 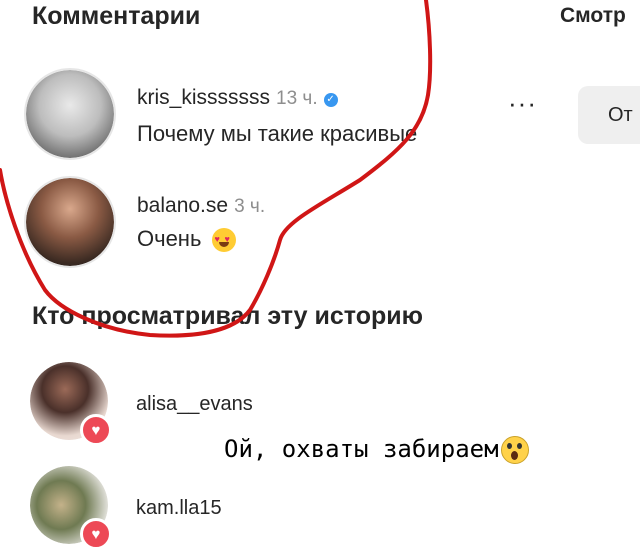 I want to click on viewer-username: kam.lla15, so click(x=179, y=508).